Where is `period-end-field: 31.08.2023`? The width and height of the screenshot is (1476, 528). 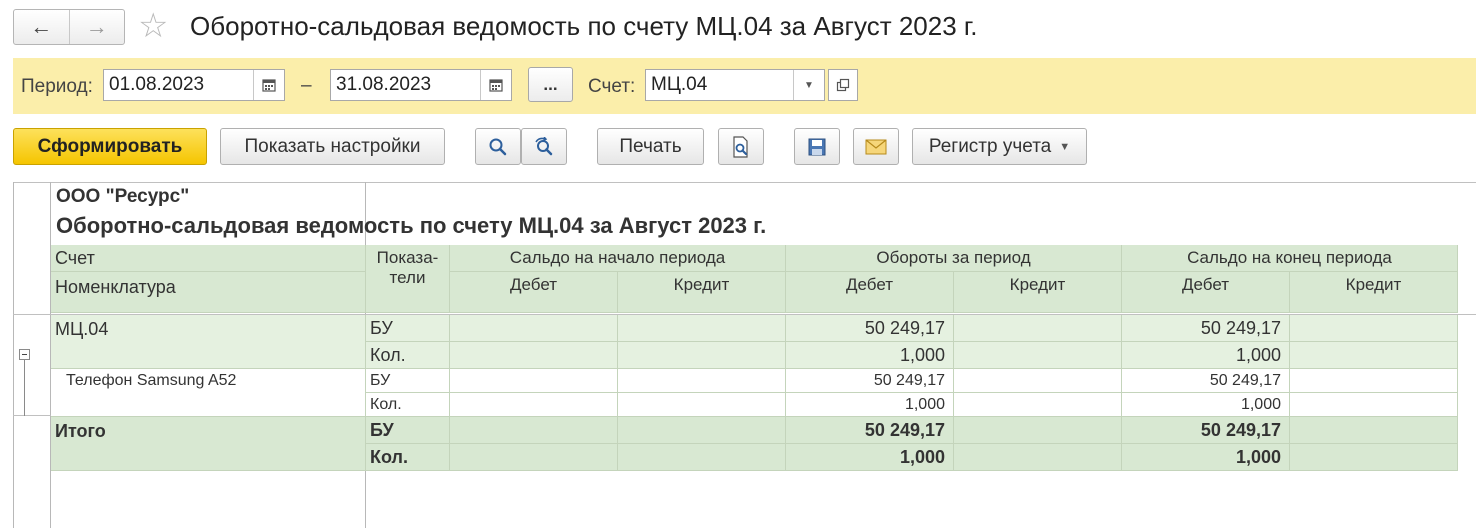
period-end-field: 31.08.2023 is located at coordinates (421, 85).